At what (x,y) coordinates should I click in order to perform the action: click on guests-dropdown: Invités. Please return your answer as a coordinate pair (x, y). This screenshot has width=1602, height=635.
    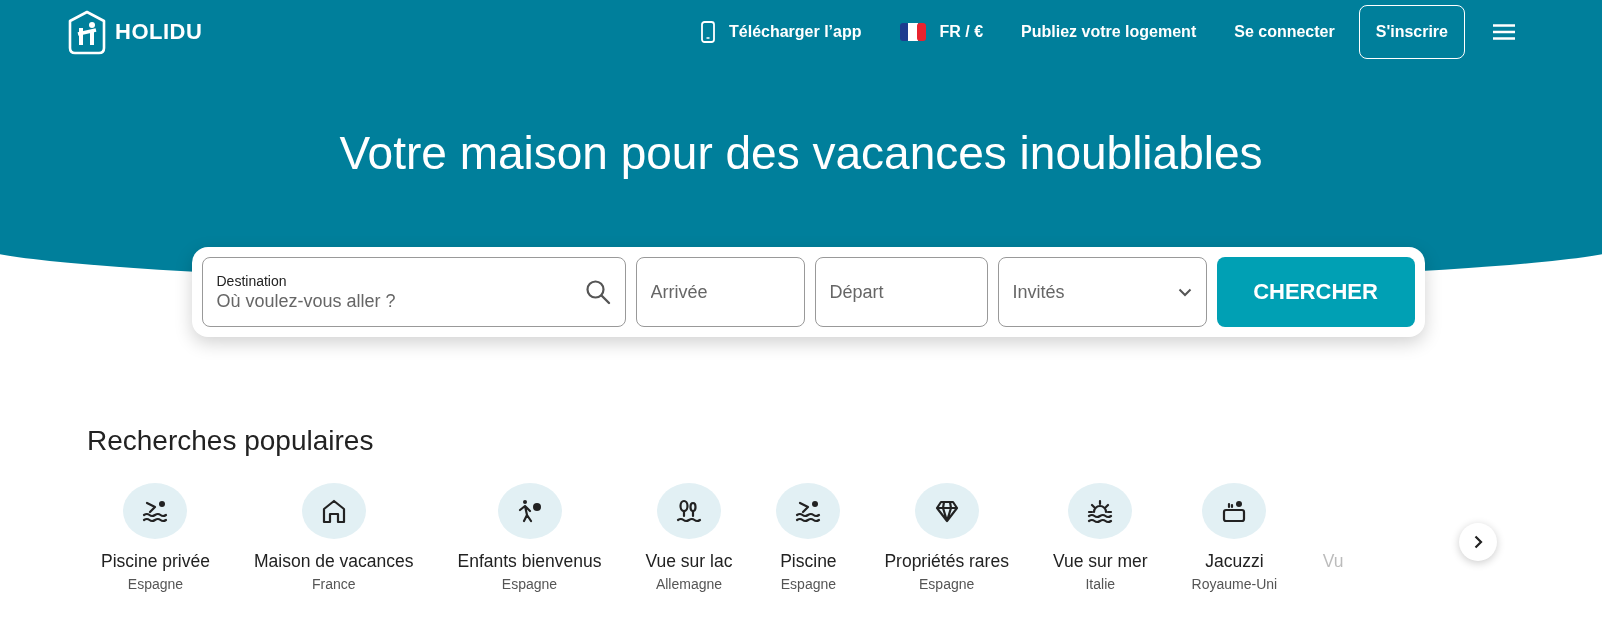
    Looking at the image, I should click on (1102, 292).